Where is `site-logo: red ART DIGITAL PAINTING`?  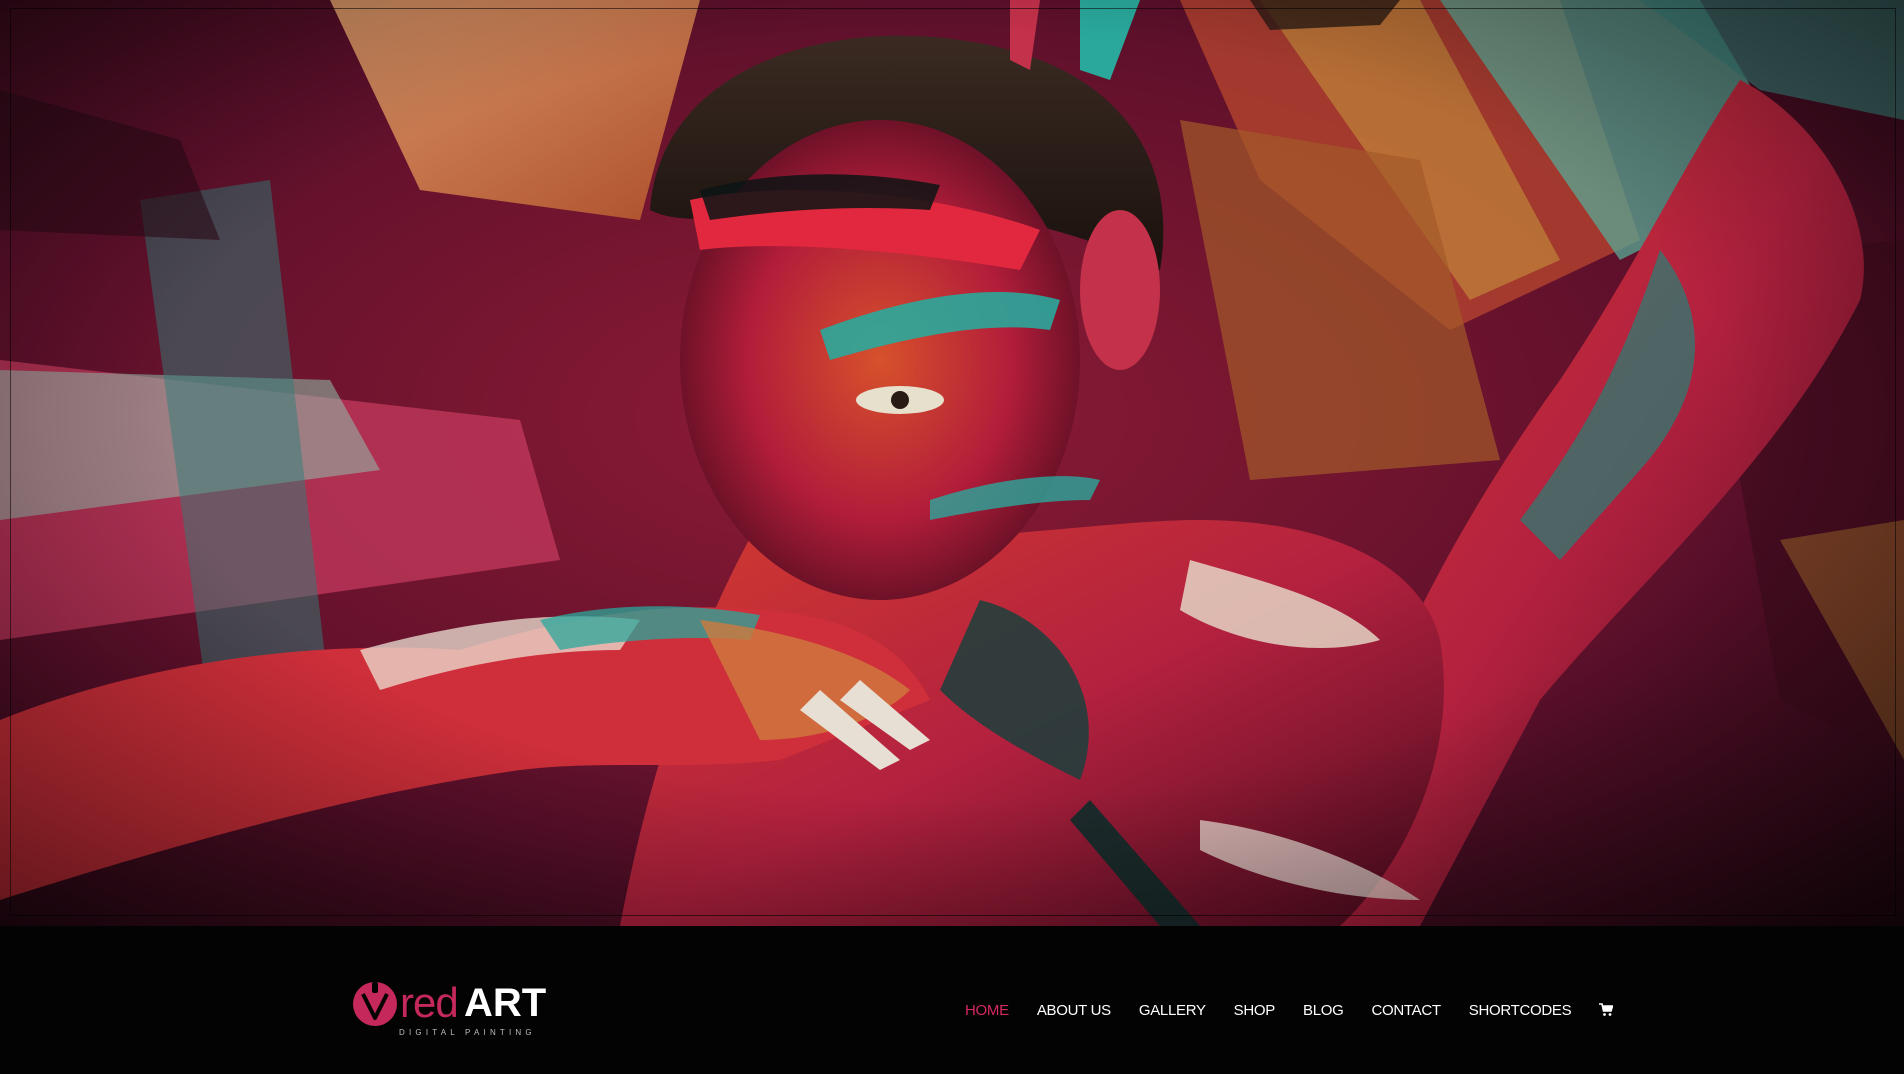
site-logo: red ART DIGITAL PAINTING is located at coordinates (457, 1008).